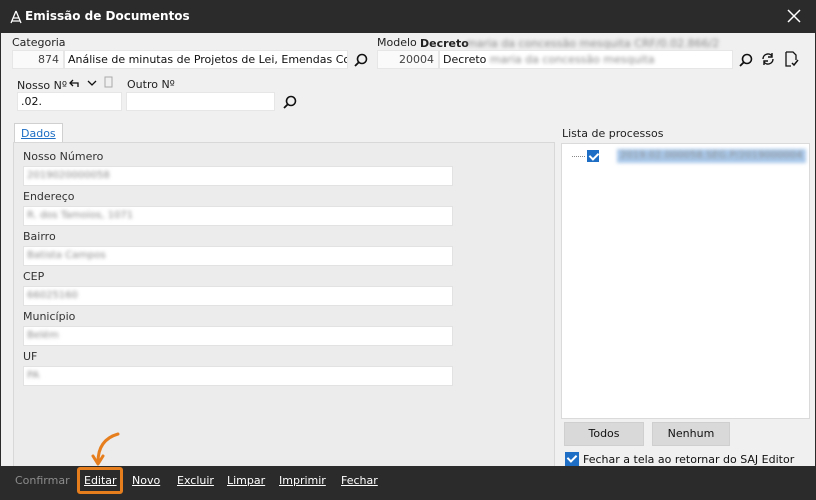  I want to click on refresh-icon, so click(768, 59).